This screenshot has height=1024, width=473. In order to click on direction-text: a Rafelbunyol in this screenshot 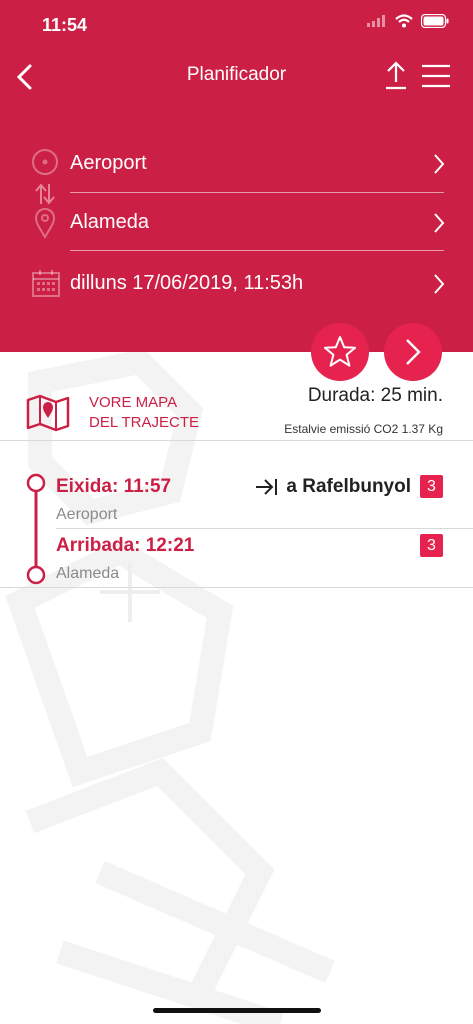, I will do `click(348, 486)`.